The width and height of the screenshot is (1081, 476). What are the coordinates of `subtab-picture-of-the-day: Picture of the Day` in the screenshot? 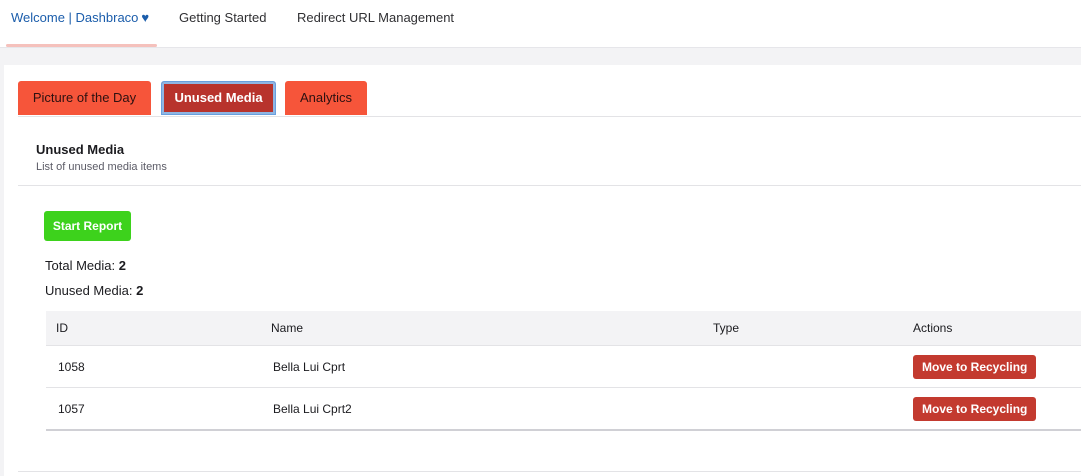 It's located at (84, 98).